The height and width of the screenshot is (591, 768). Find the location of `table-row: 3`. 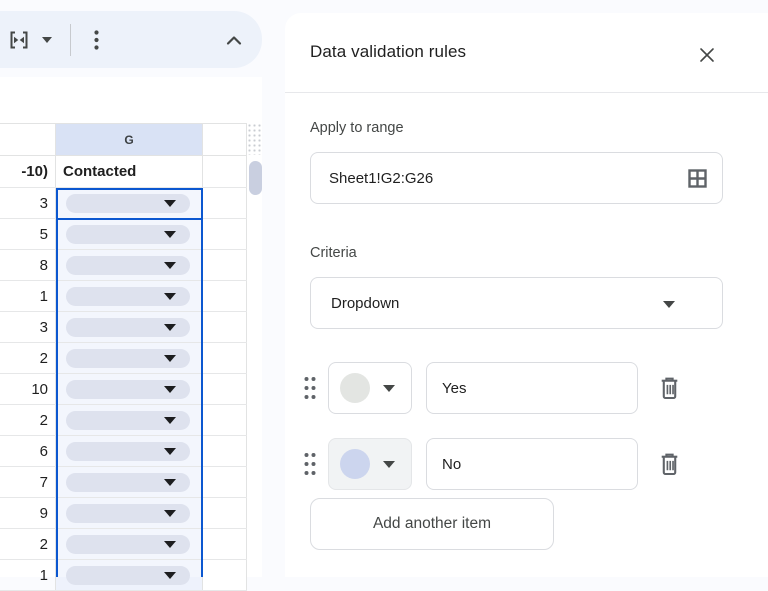

table-row: 3 is located at coordinates (123, 327).